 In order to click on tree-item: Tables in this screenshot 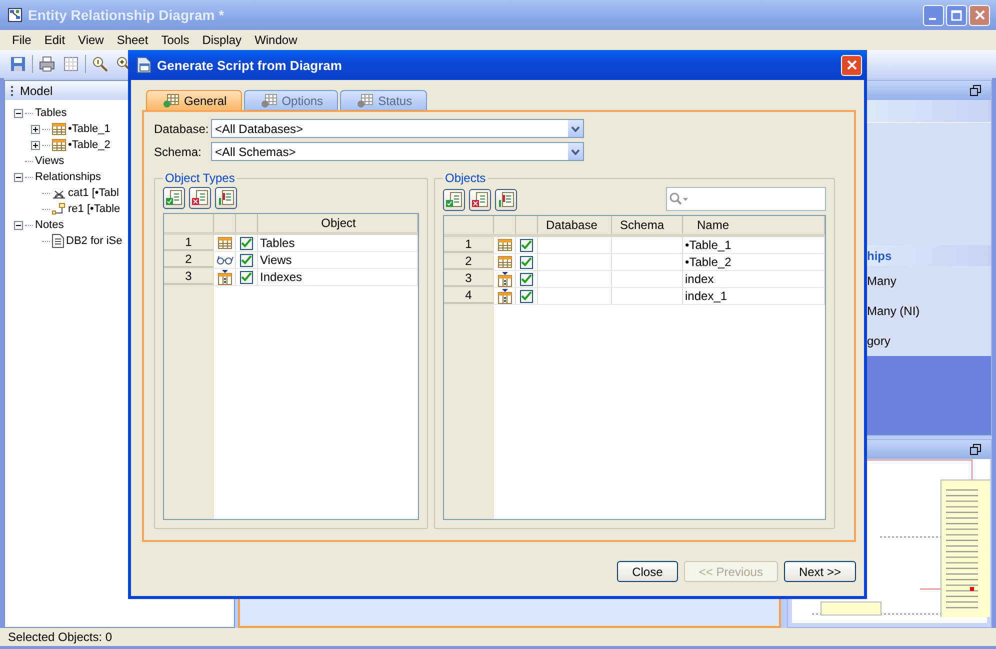, I will do `click(51, 113)`.